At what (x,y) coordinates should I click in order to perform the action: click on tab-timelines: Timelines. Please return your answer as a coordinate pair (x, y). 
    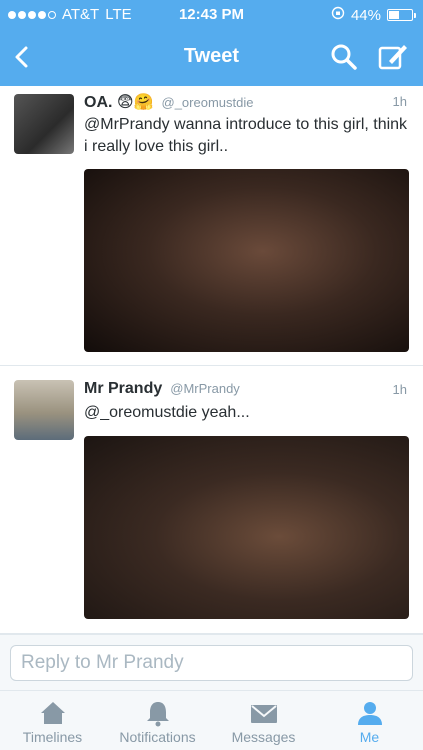
    Looking at the image, I should click on (52, 720).